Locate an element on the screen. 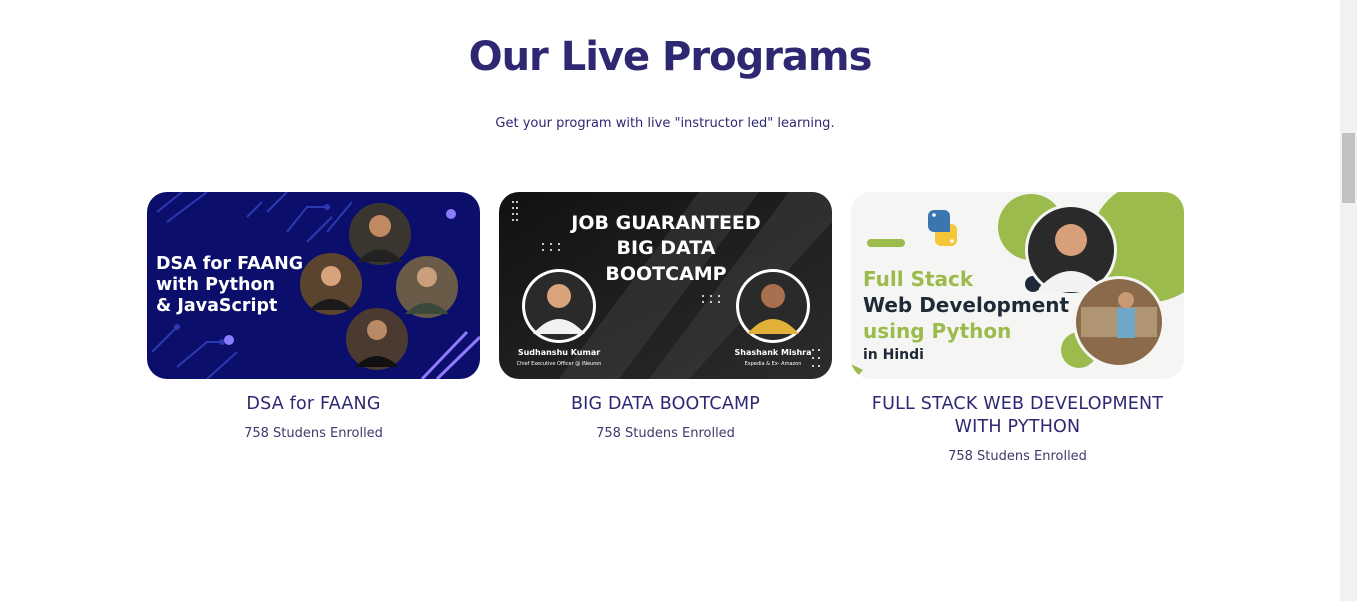  instructor-role: Expedia & Ex- Amazon is located at coordinates (773, 364).